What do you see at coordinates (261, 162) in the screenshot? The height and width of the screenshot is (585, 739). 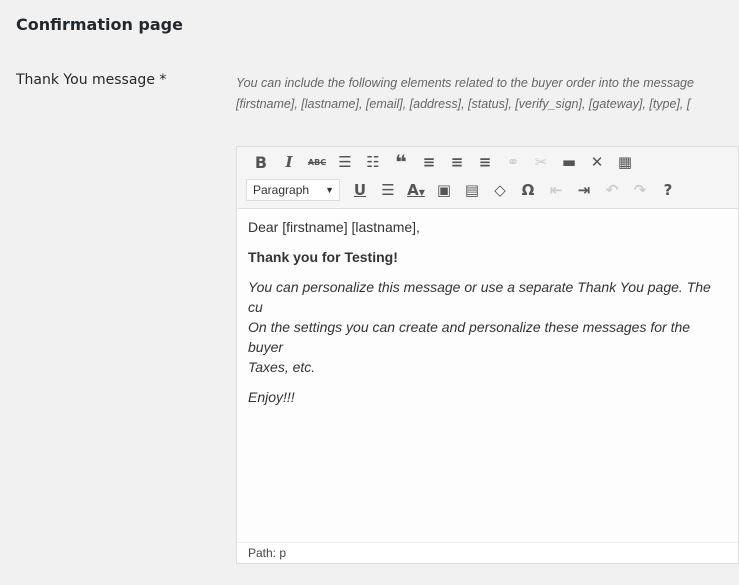 I see `bold-icon: B` at bounding box center [261, 162].